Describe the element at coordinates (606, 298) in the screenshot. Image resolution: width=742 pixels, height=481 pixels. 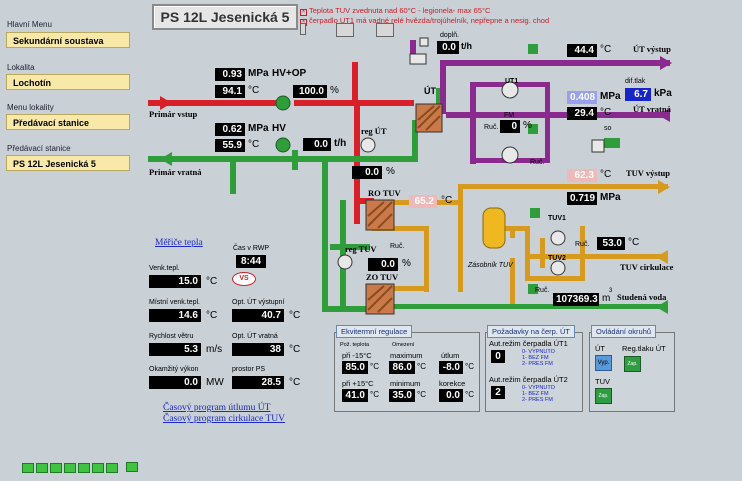
I see `cold-water-unit: m` at that location.